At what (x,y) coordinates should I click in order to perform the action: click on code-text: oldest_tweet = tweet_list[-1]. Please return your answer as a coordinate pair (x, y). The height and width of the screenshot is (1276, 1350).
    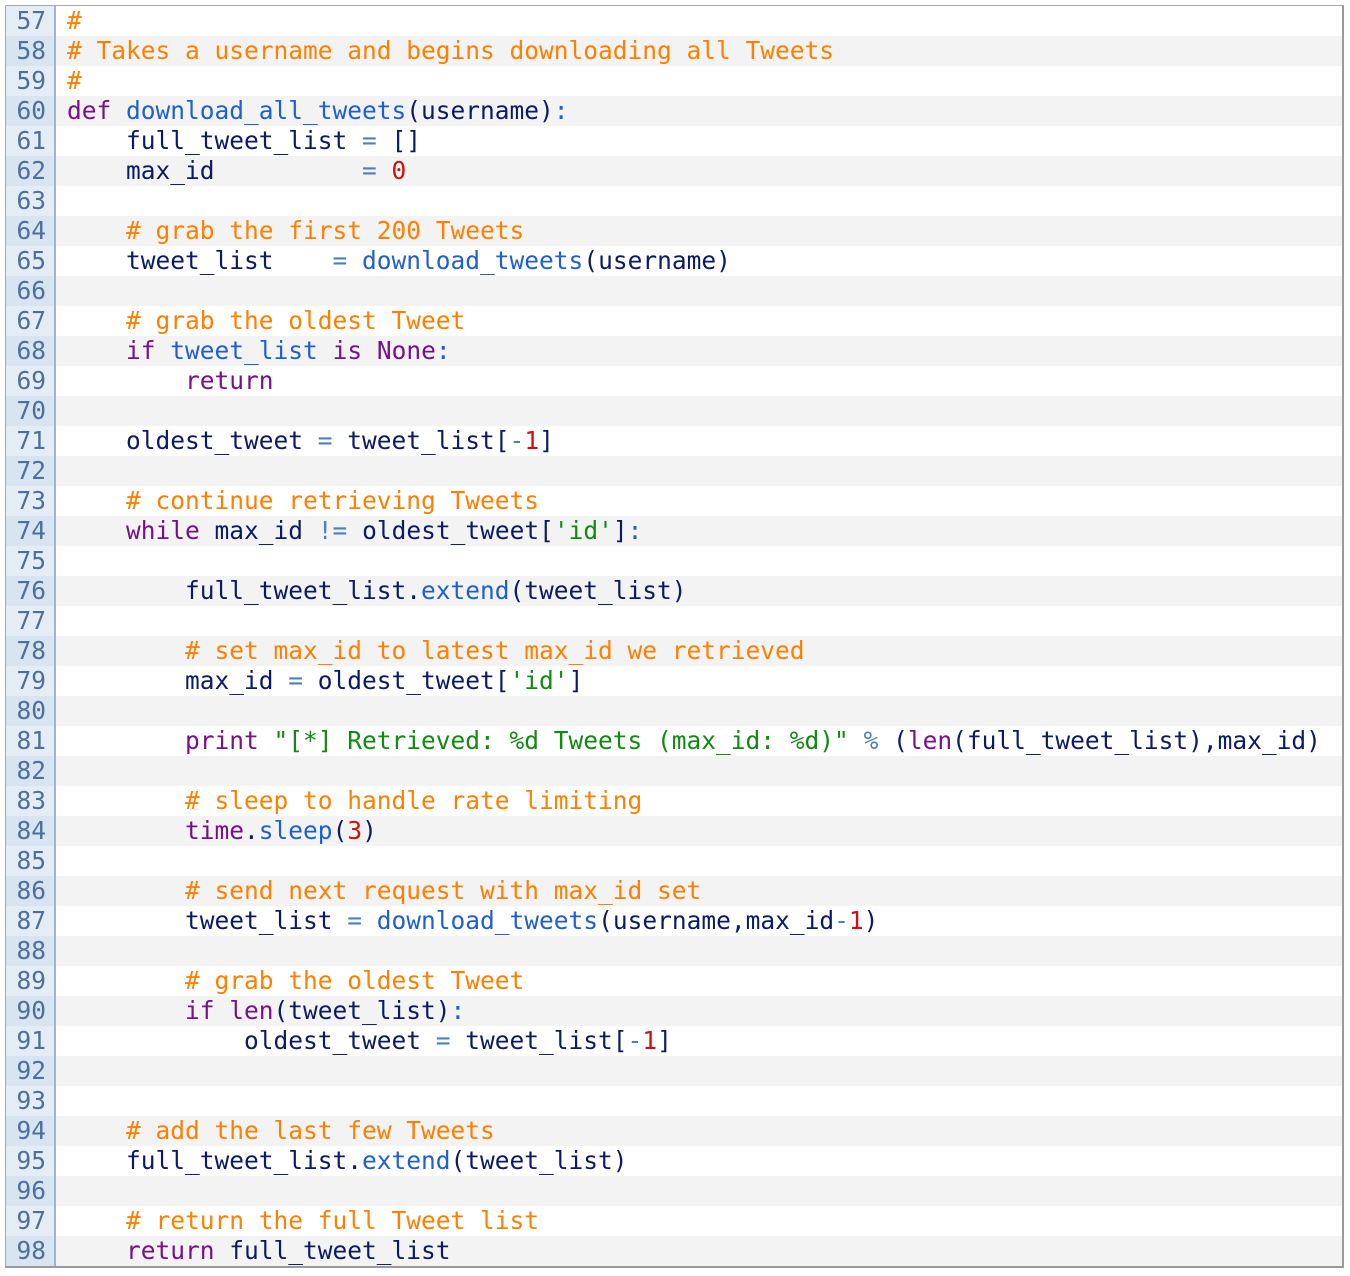
    Looking at the image, I should click on (310, 441).